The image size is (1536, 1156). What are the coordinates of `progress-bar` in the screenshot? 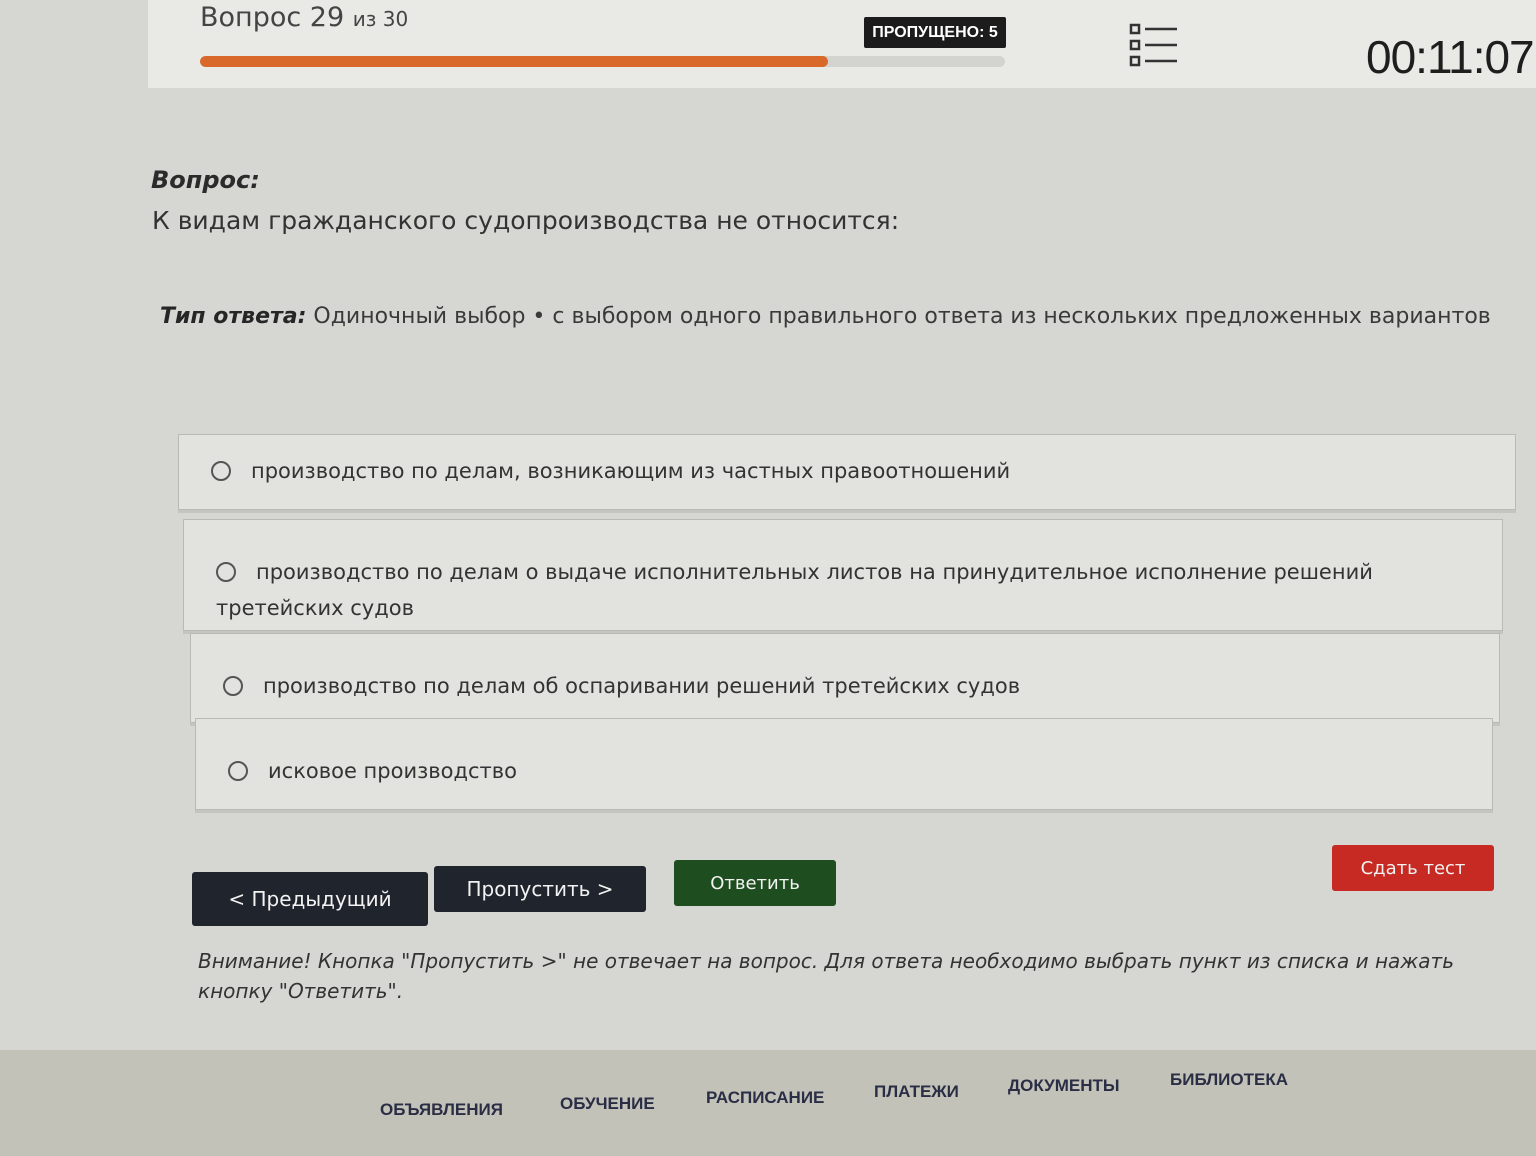 It's located at (602, 61).